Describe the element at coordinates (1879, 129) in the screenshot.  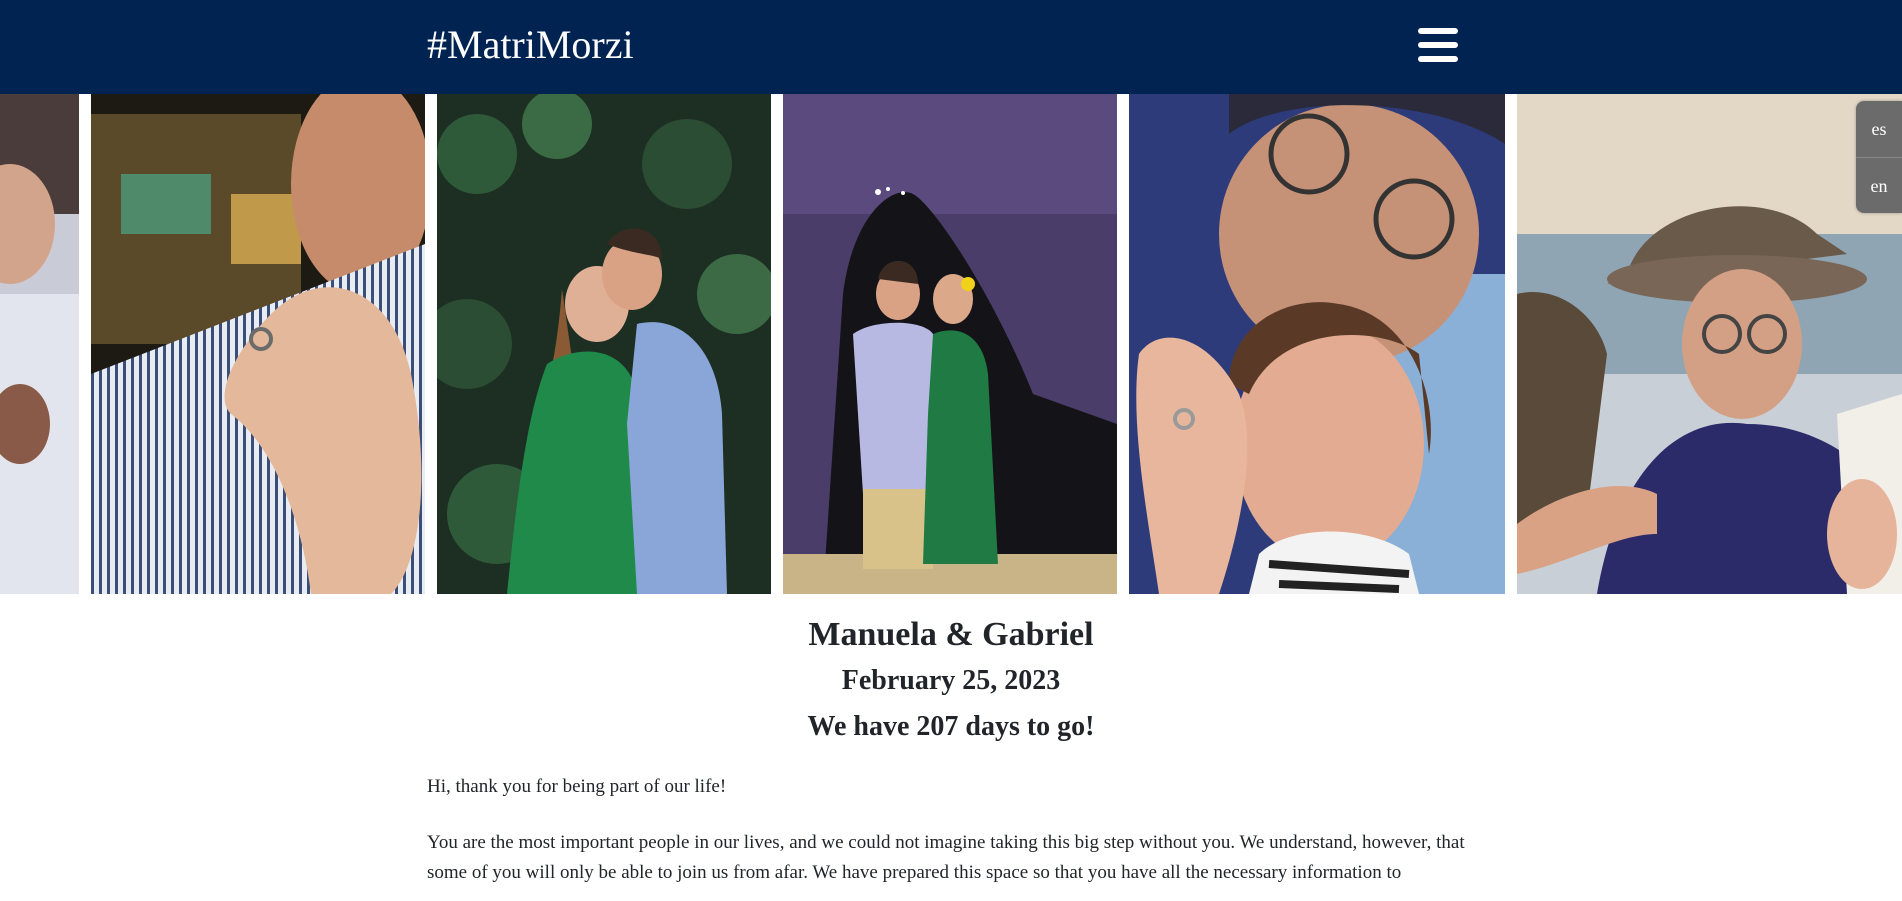
I see `language-option-es: es` at that location.